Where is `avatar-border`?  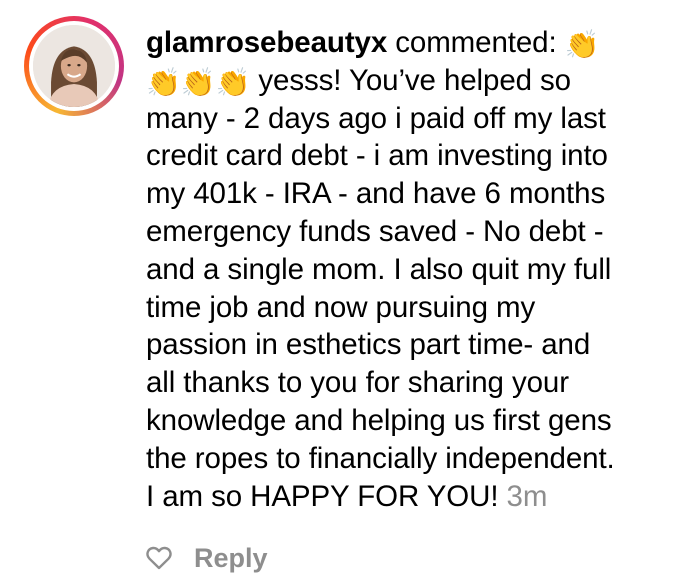
avatar-border is located at coordinates (74, 66).